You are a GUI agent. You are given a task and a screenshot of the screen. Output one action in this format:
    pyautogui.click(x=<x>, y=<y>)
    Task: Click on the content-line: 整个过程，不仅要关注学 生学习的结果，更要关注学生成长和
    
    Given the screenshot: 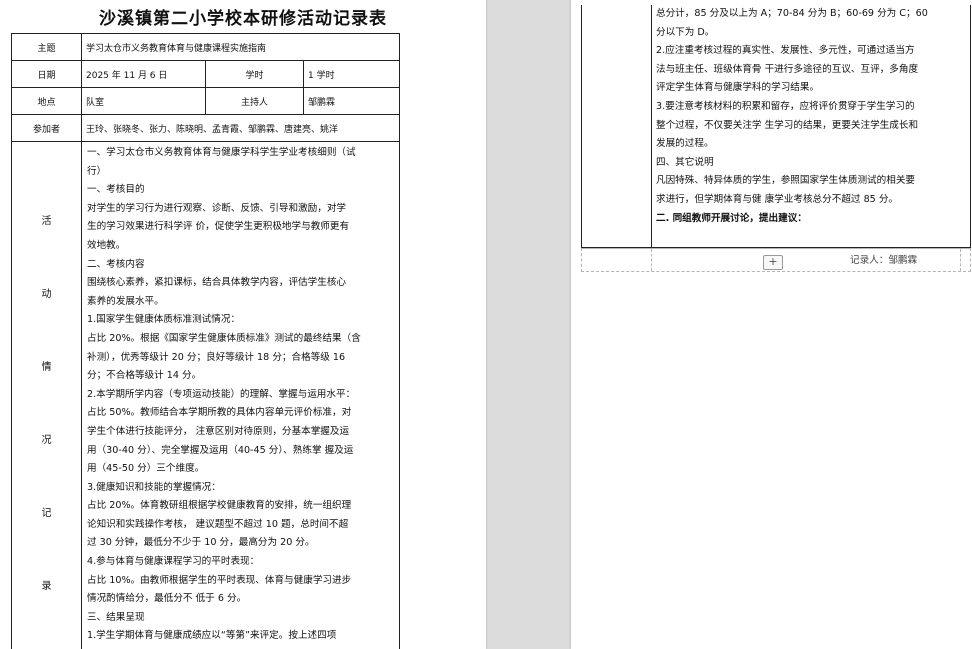 What is the action you would take?
    pyautogui.click(x=787, y=125)
    